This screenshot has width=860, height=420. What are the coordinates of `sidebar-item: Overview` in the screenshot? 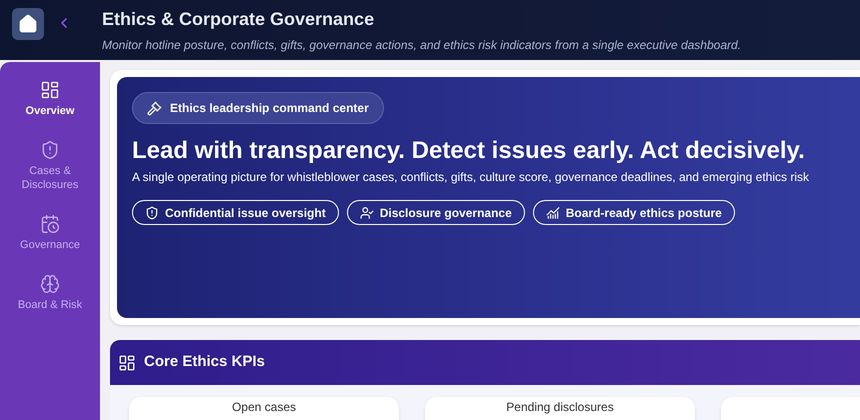 It's located at (50, 99).